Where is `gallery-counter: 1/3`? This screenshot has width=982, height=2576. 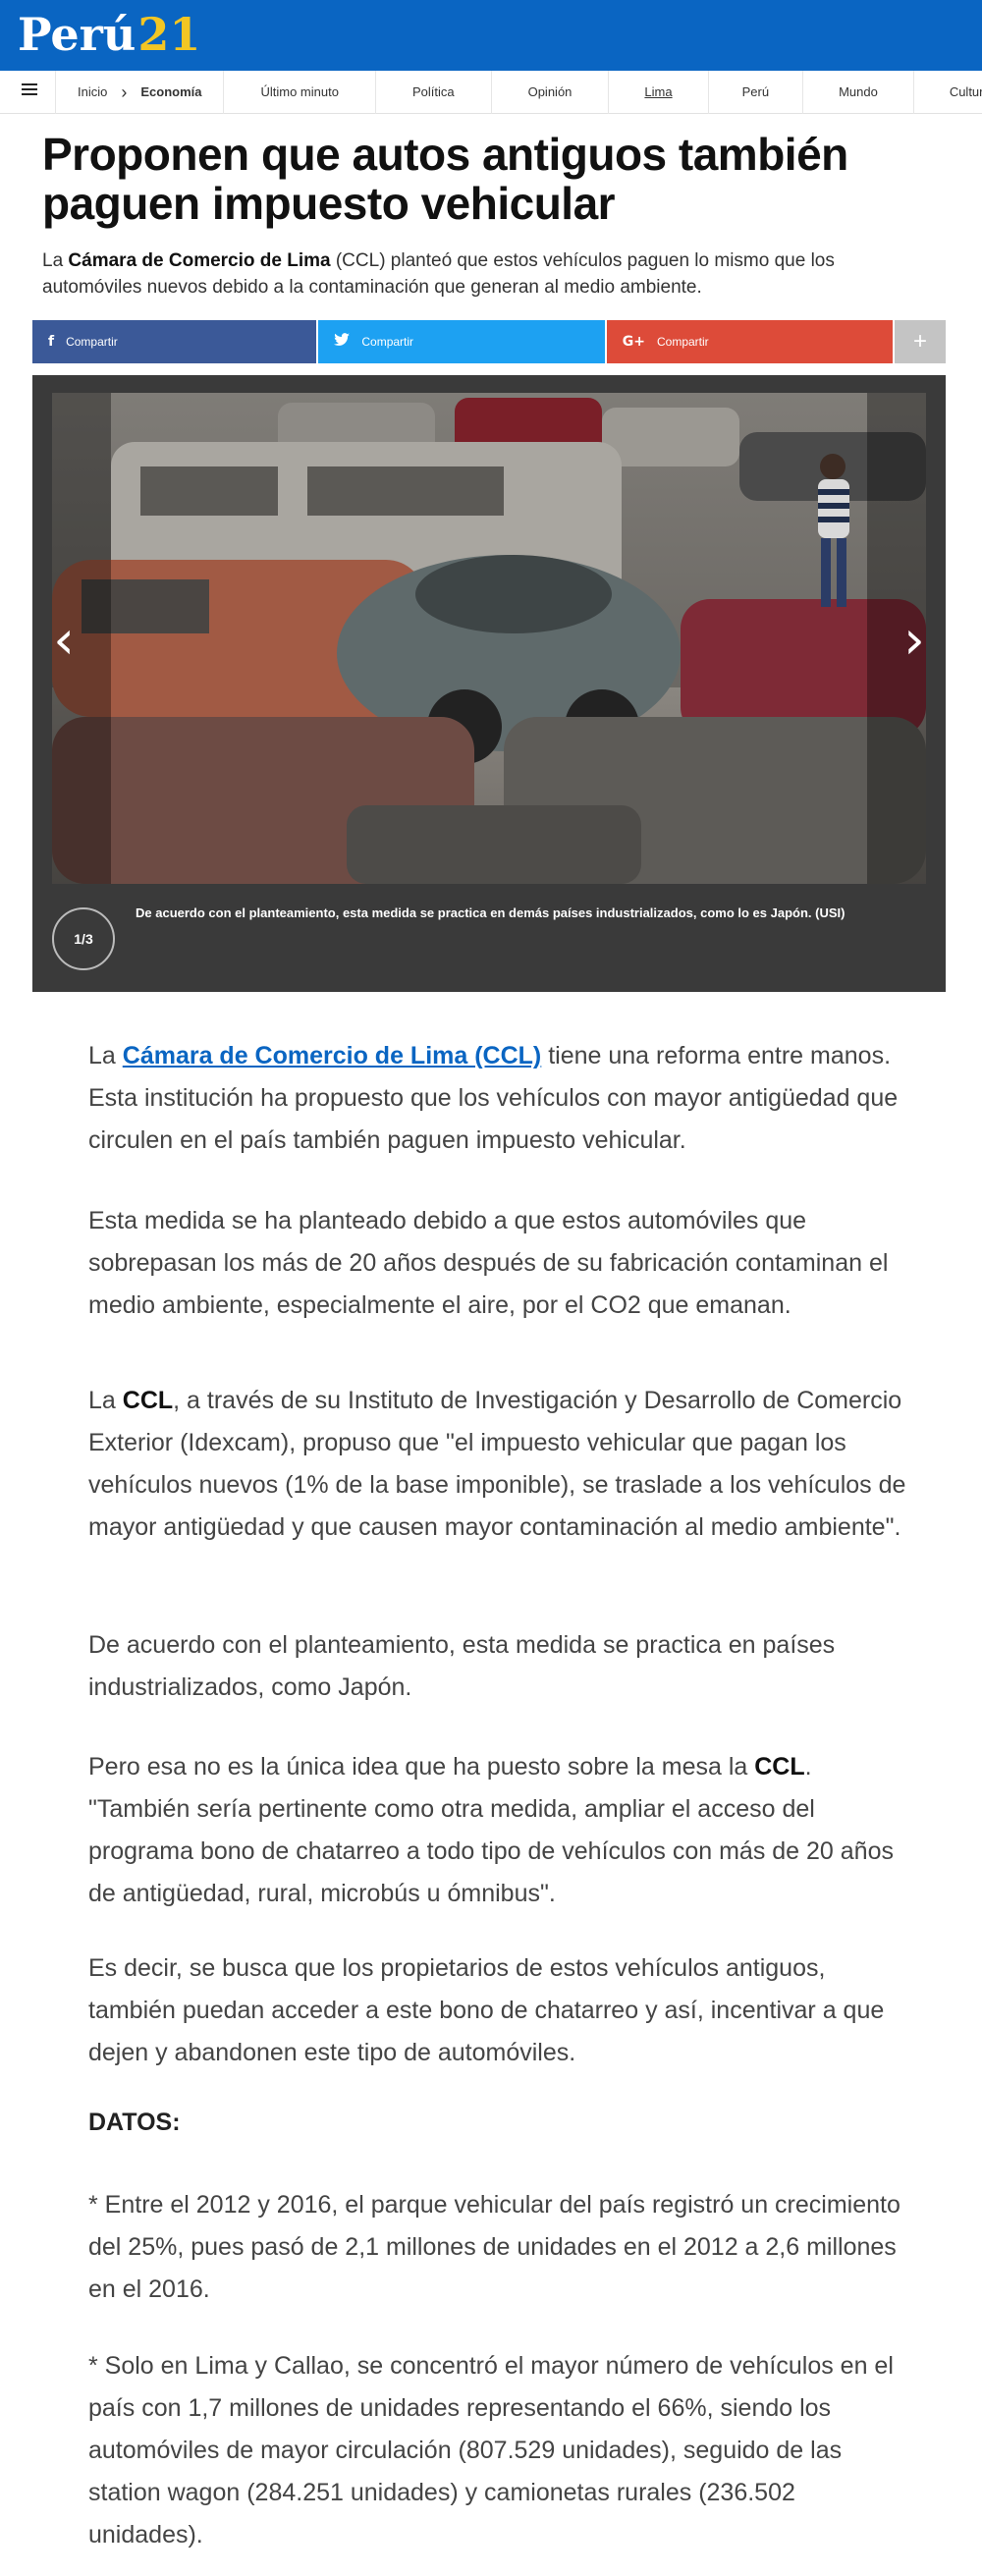 gallery-counter: 1/3 is located at coordinates (83, 939).